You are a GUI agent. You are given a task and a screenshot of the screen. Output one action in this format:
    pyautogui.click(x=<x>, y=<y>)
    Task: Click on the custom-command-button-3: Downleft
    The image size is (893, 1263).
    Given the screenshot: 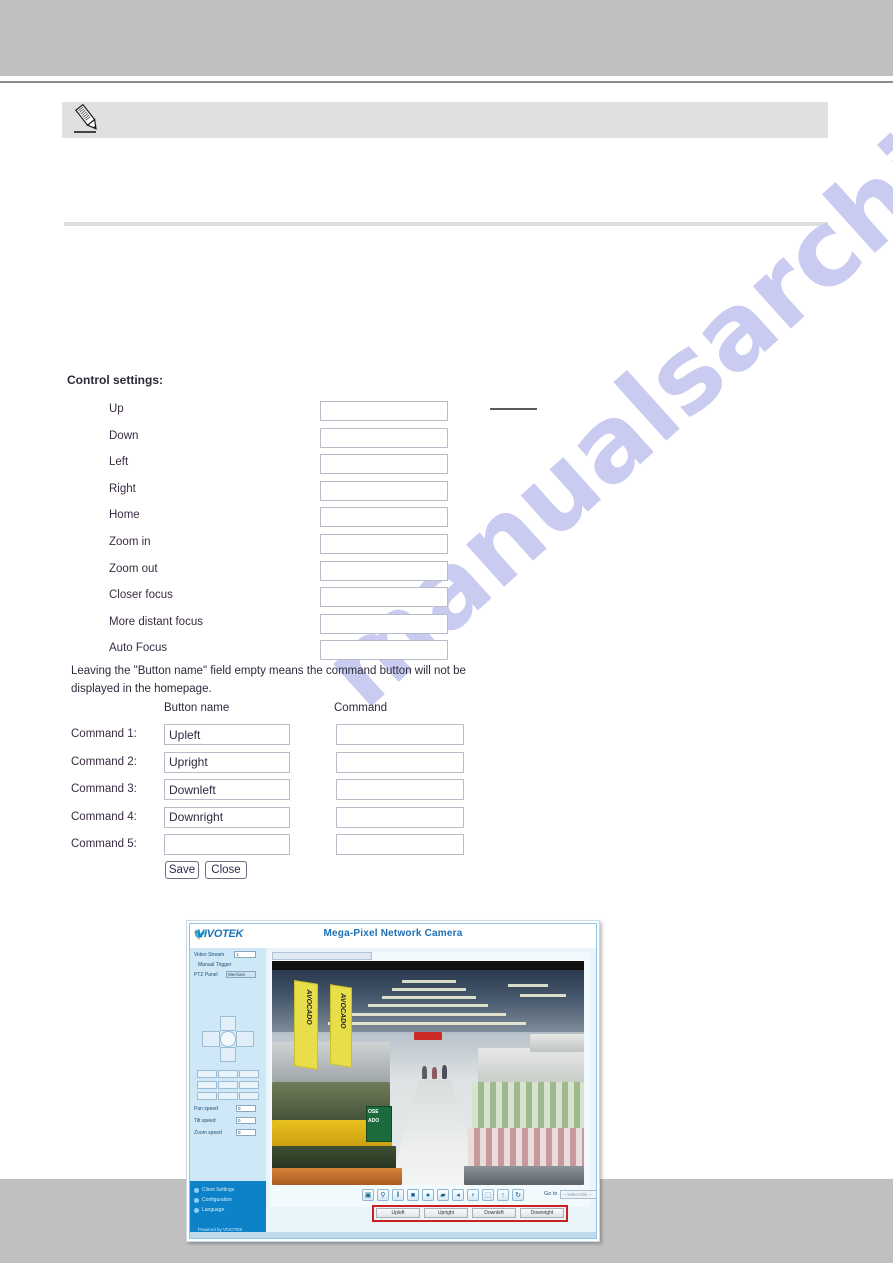 What is the action you would take?
    pyautogui.click(x=494, y=1213)
    